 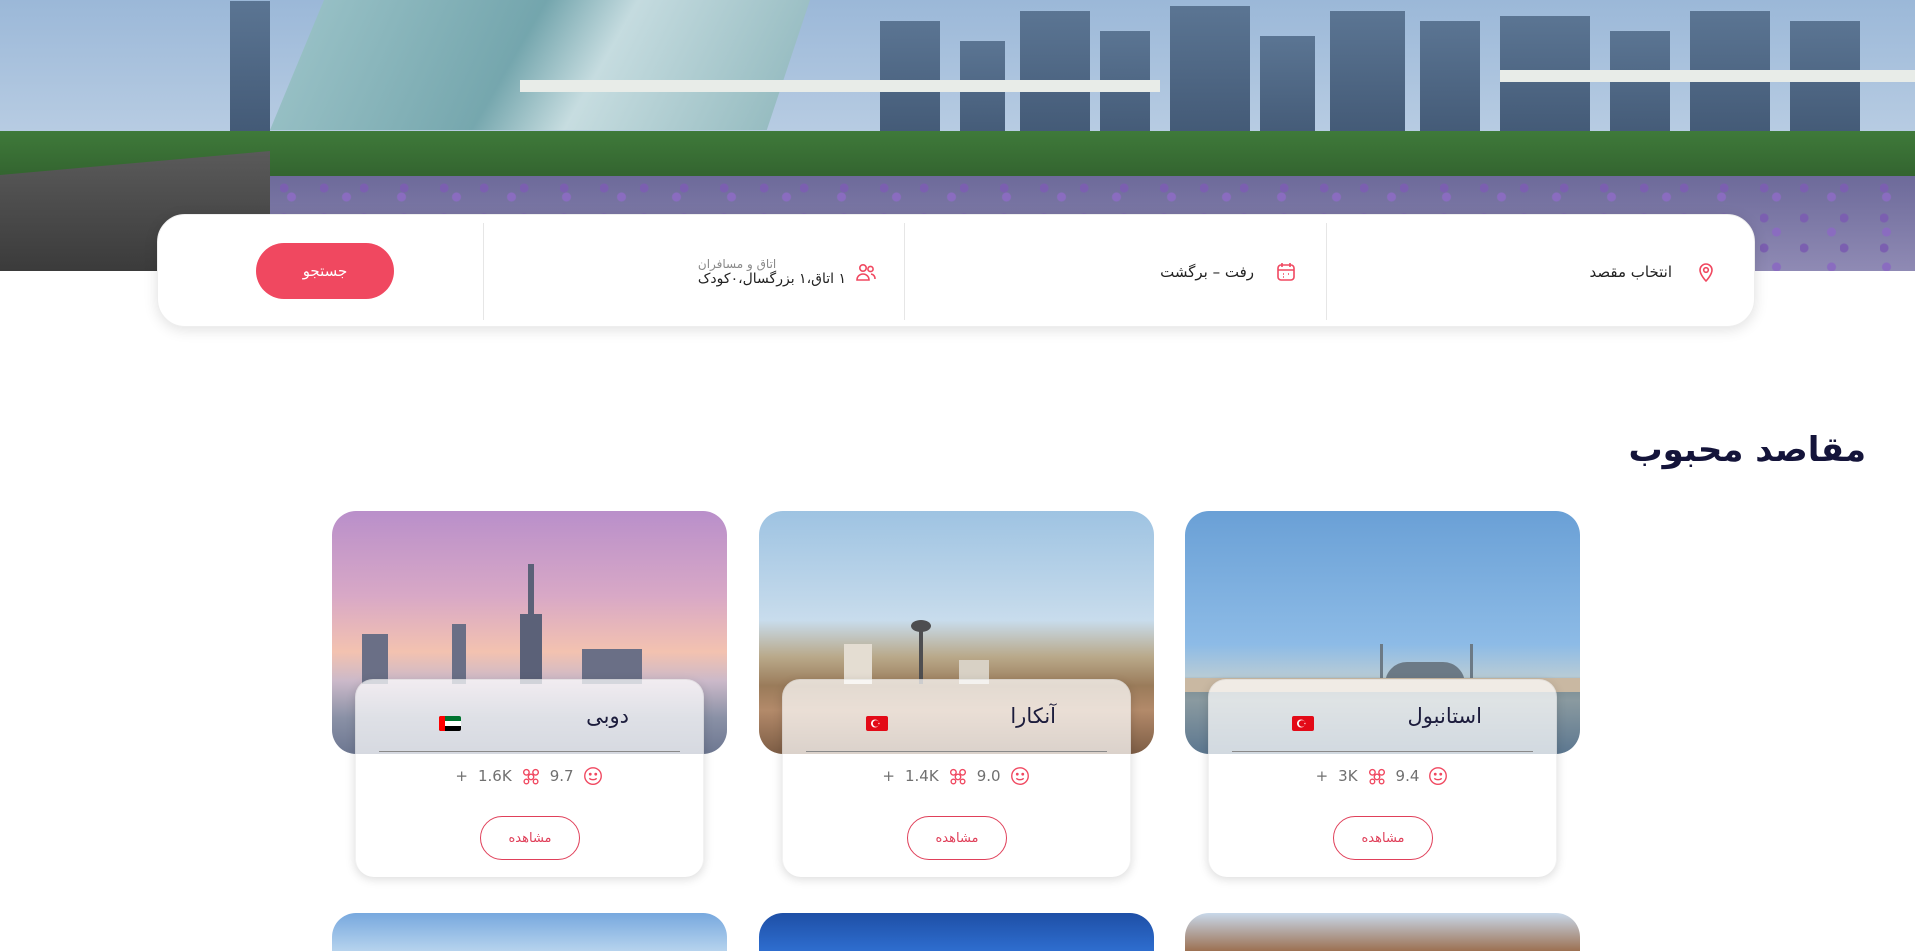 I want to click on card-info-panel: آنکارا + 1.4K 9.0 مشاهده, so click(x=956, y=778).